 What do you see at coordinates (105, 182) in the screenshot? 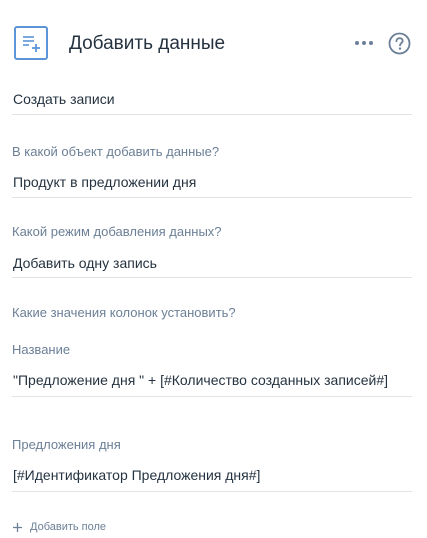
I see `object-value: Продукт в предложении дня` at bounding box center [105, 182].